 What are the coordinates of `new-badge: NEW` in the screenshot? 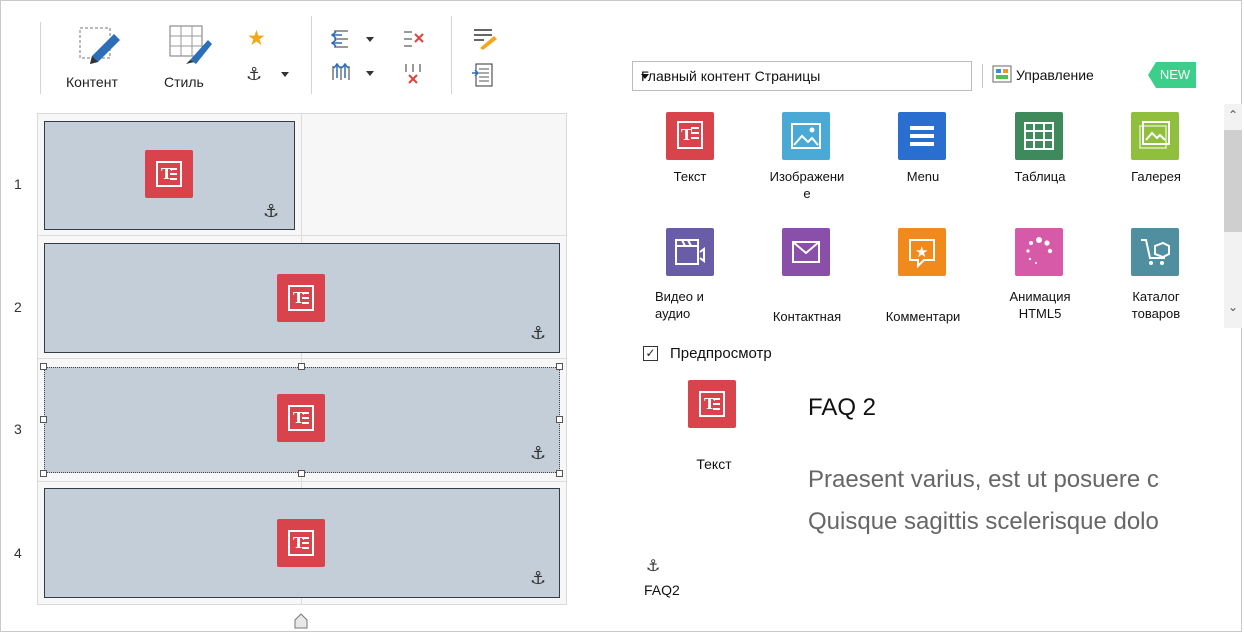 It's located at (1172, 75).